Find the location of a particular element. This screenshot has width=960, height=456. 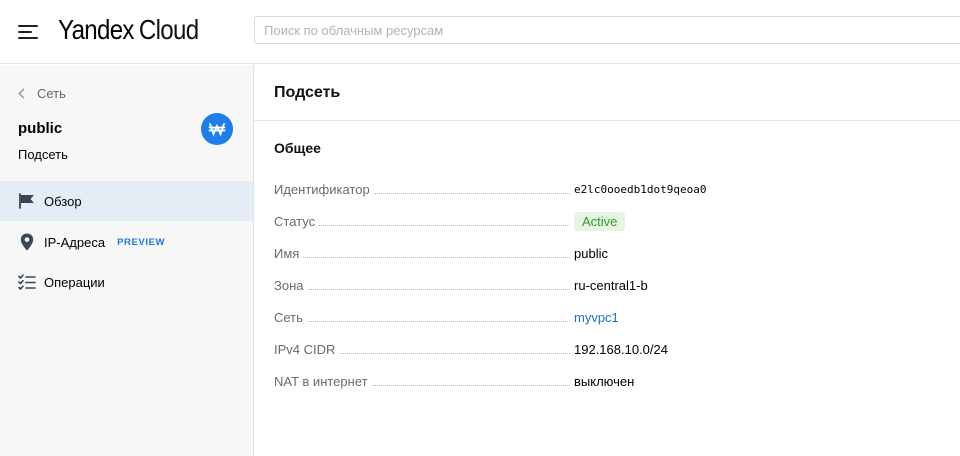

page-header: Подсеть is located at coordinates (607, 93).